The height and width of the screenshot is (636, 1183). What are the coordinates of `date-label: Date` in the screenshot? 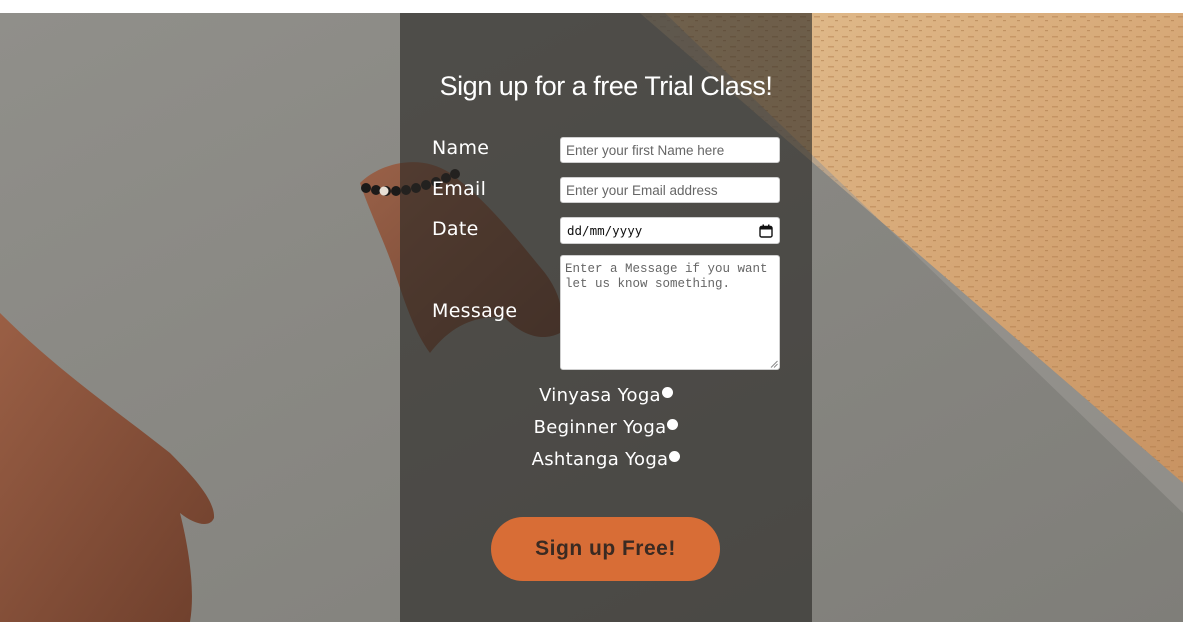 It's located at (455, 229).